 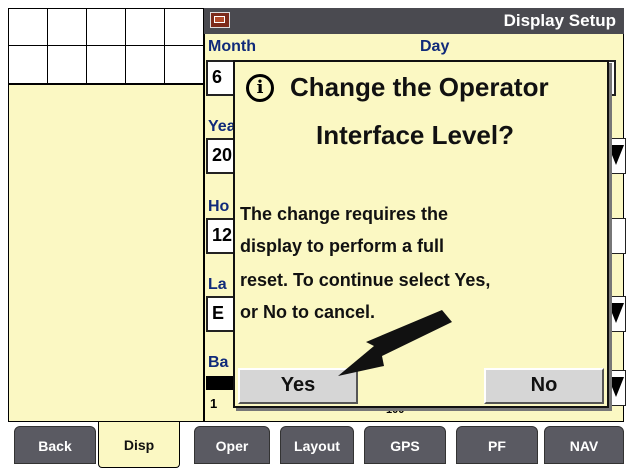 I want to click on day-label: Day, so click(x=435, y=46).